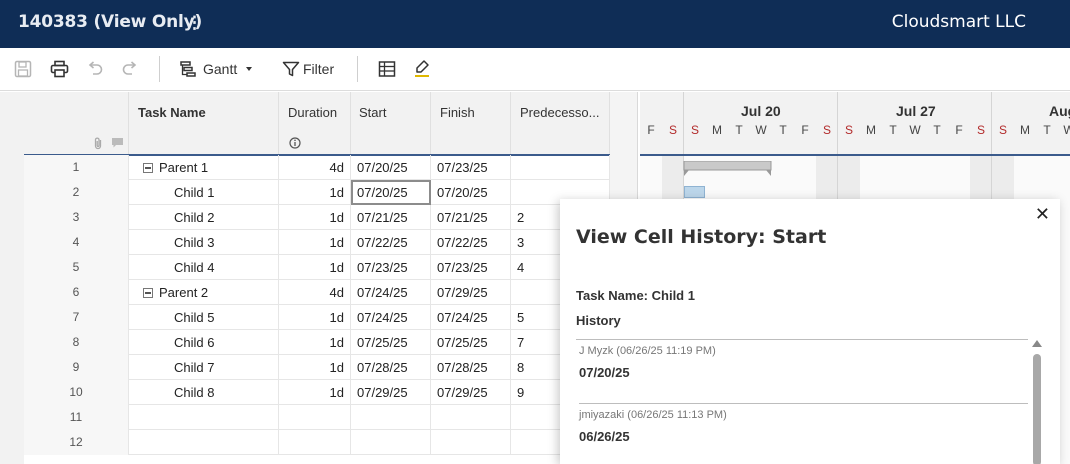  What do you see at coordinates (471, 242) in the screenshot?
I see `finish-cell: 07/22/25` at bounding box center [471, 242].